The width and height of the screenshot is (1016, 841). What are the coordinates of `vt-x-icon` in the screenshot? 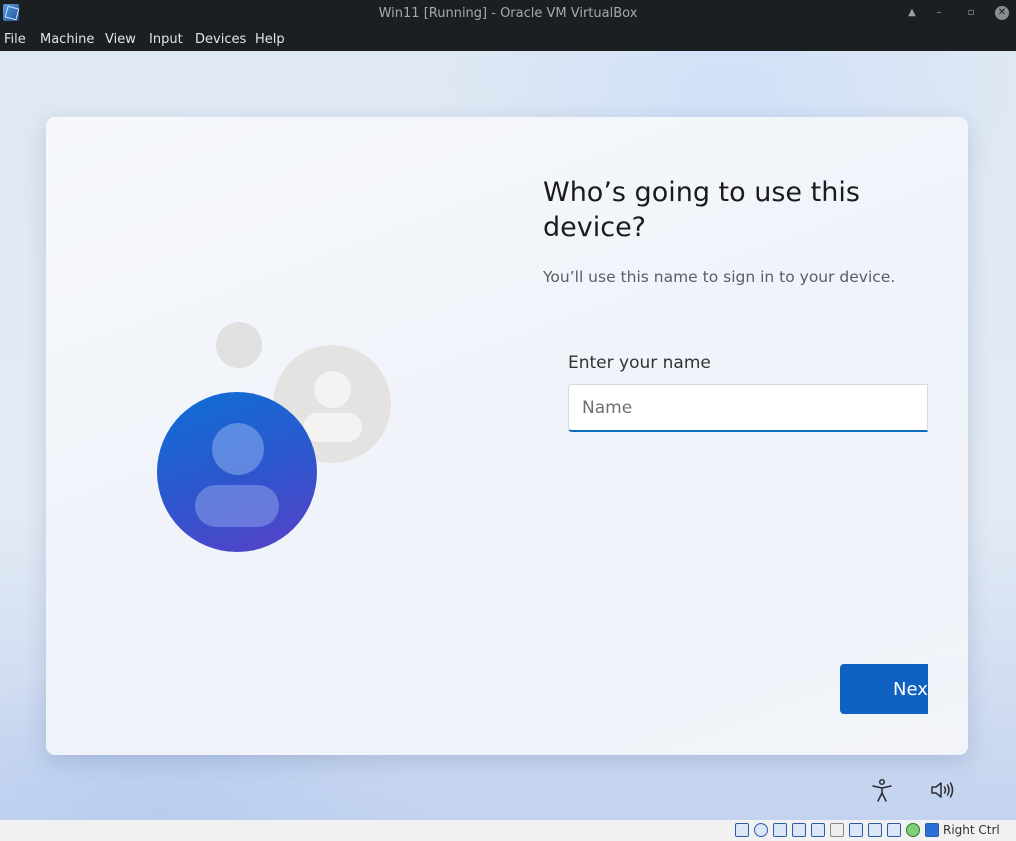 It's located at (894, 830).